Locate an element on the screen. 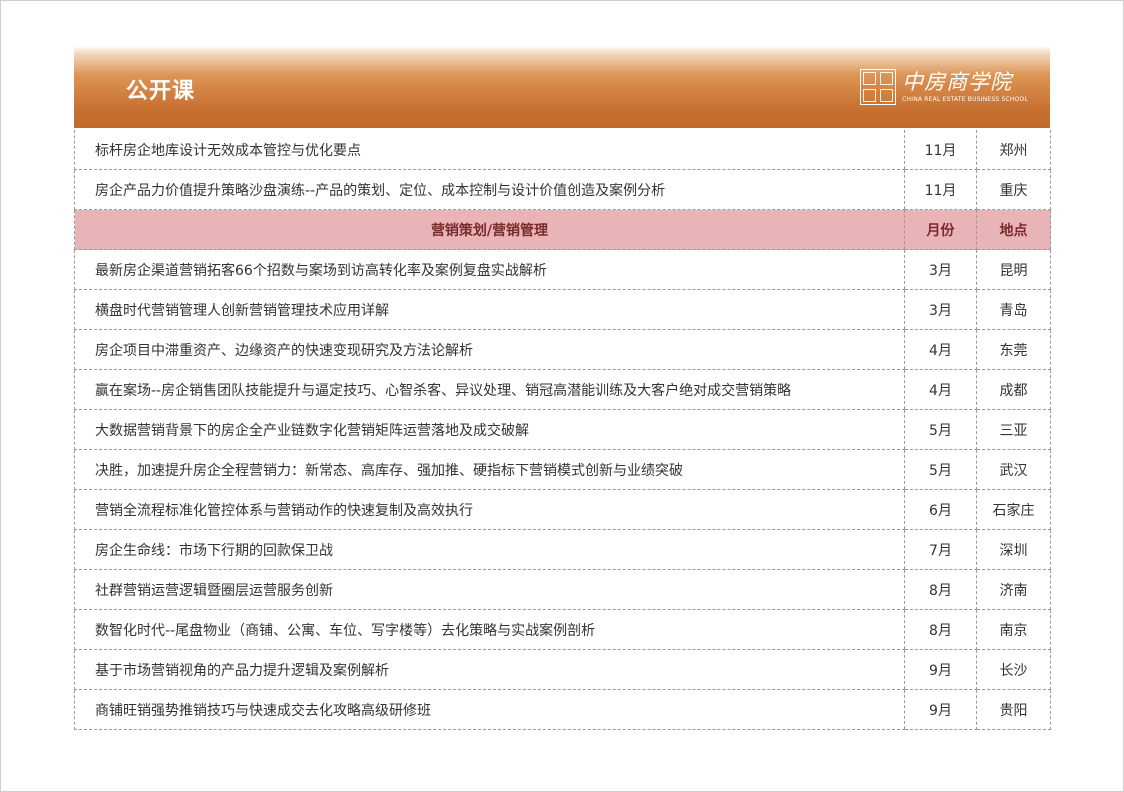 The width and height of the screenshot is (1124, 792). course-name: 商铺旺销强势推销技巧与快速成交去化攻略高级研修班 is located at coordinates (489, 709).